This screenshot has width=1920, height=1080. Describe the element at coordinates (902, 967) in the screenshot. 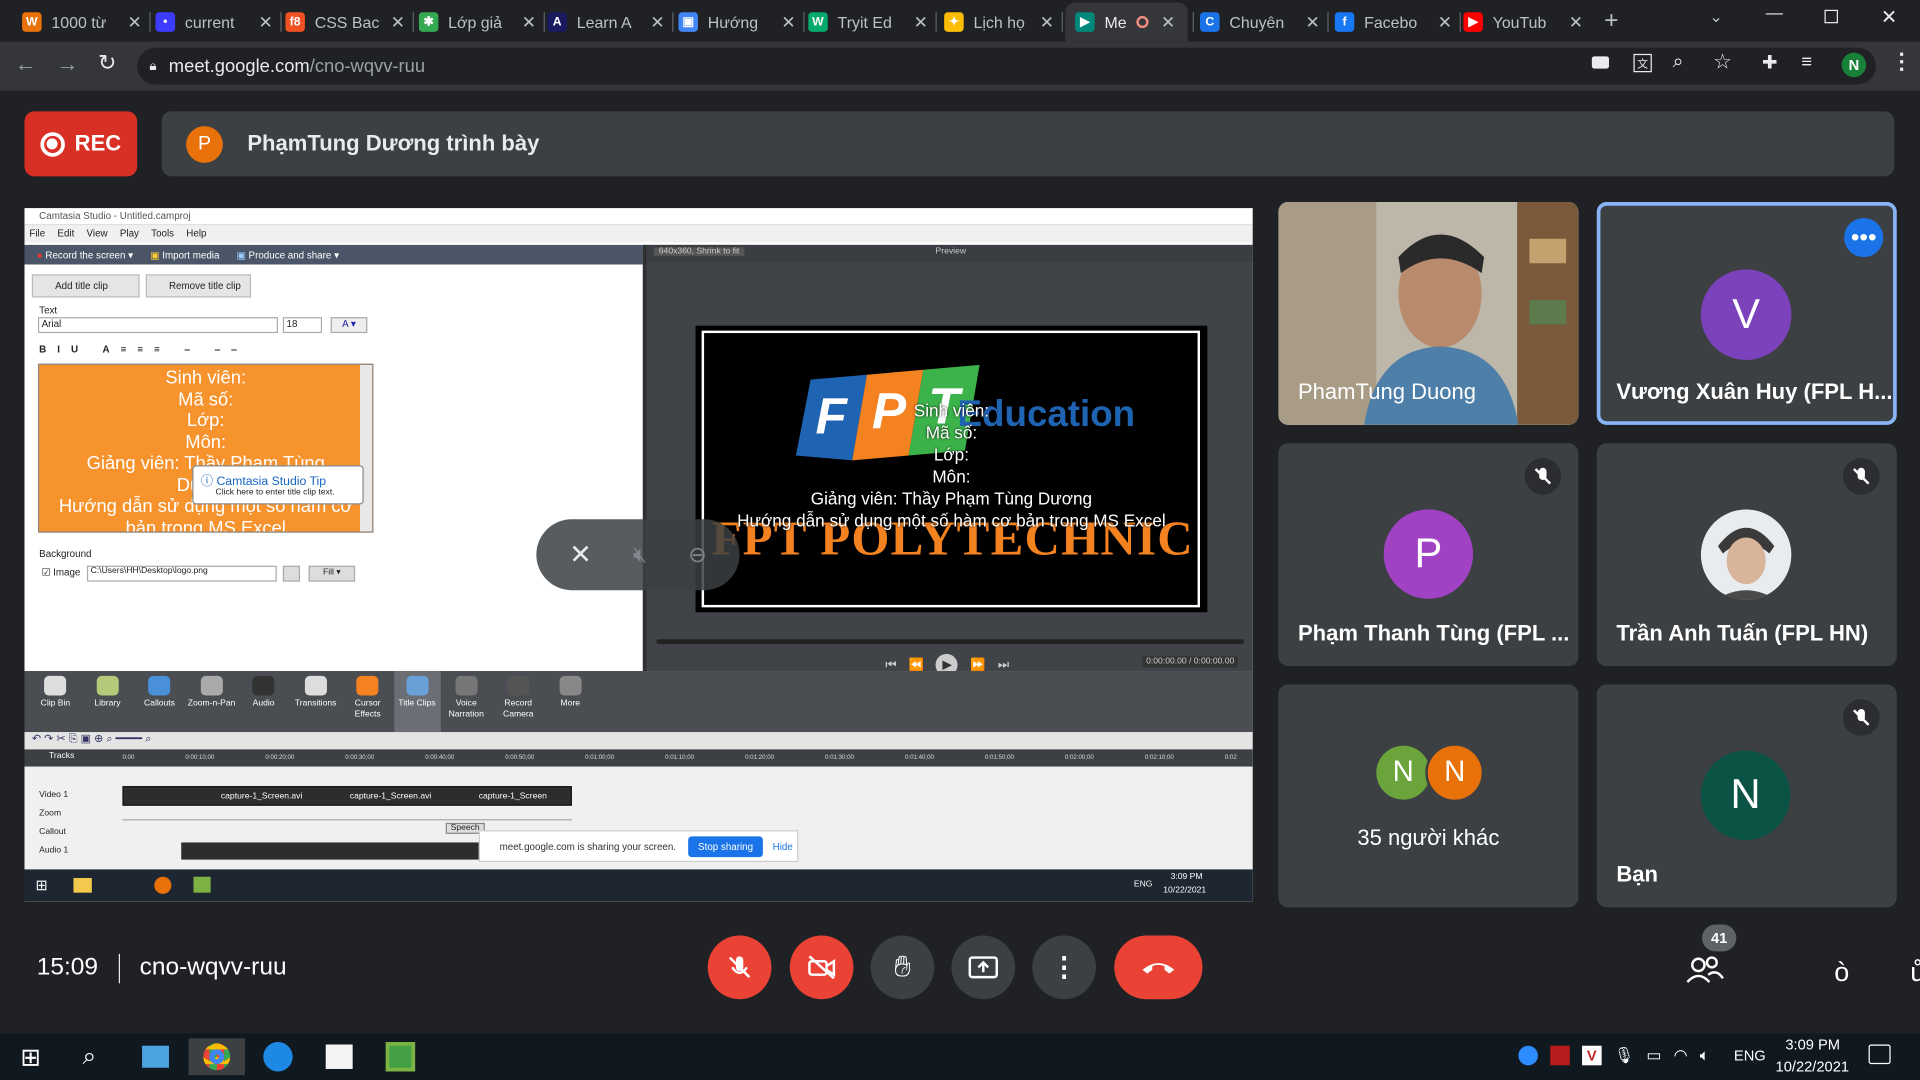

I see `raise-hand-button: ✋︎` at that location.